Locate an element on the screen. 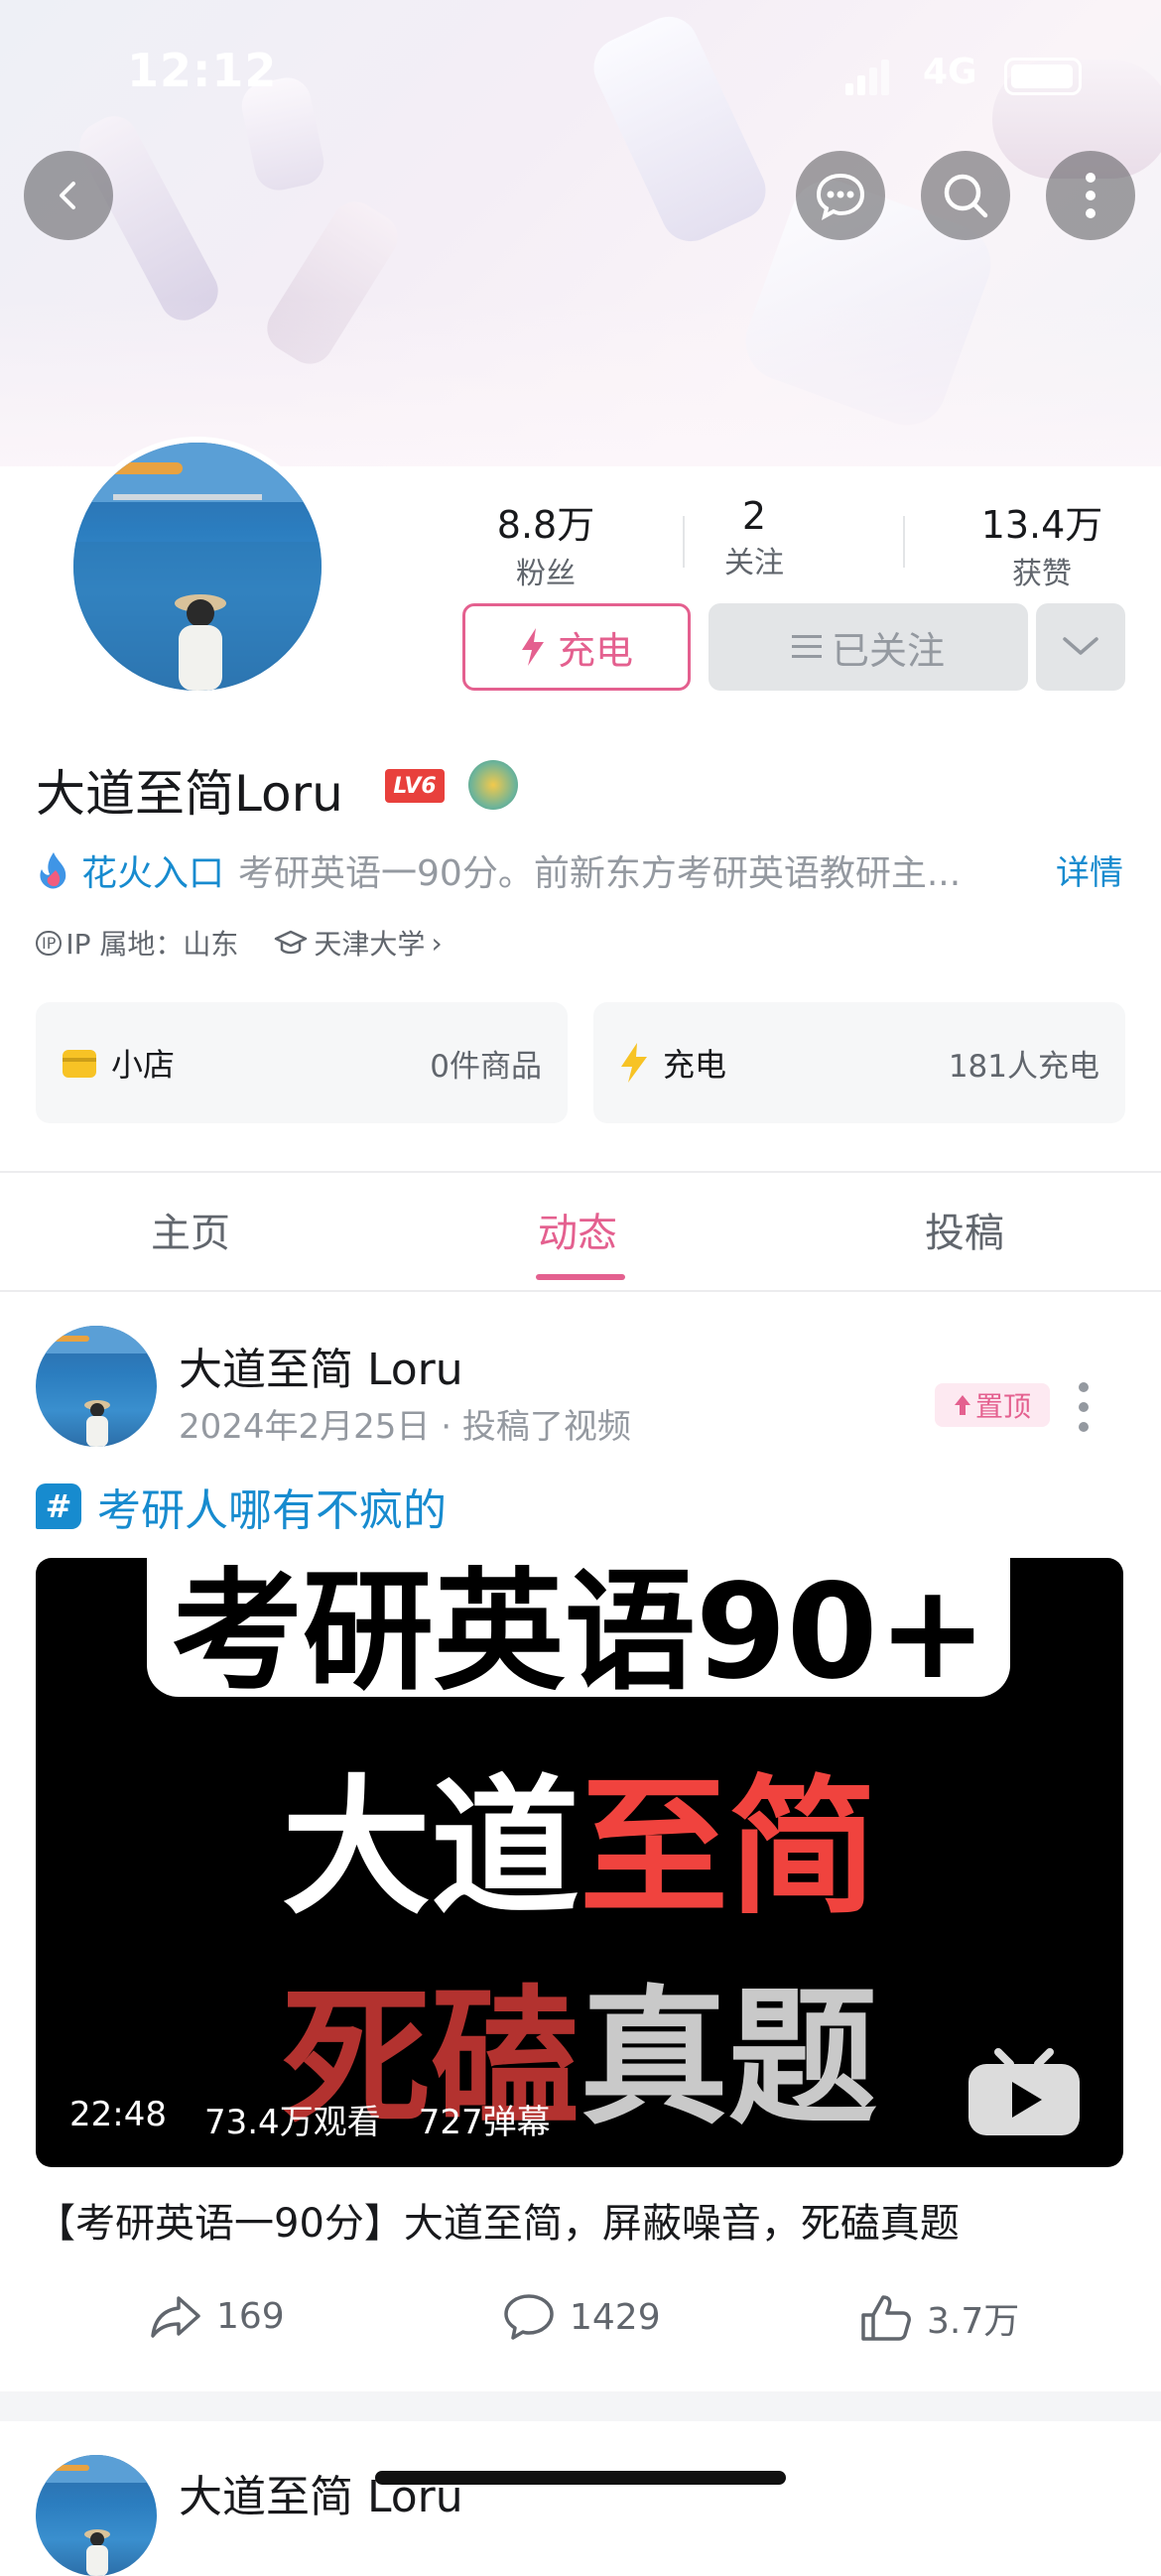 The image size is (1161, 2576). search-icon is located at coordinates (966, 196).